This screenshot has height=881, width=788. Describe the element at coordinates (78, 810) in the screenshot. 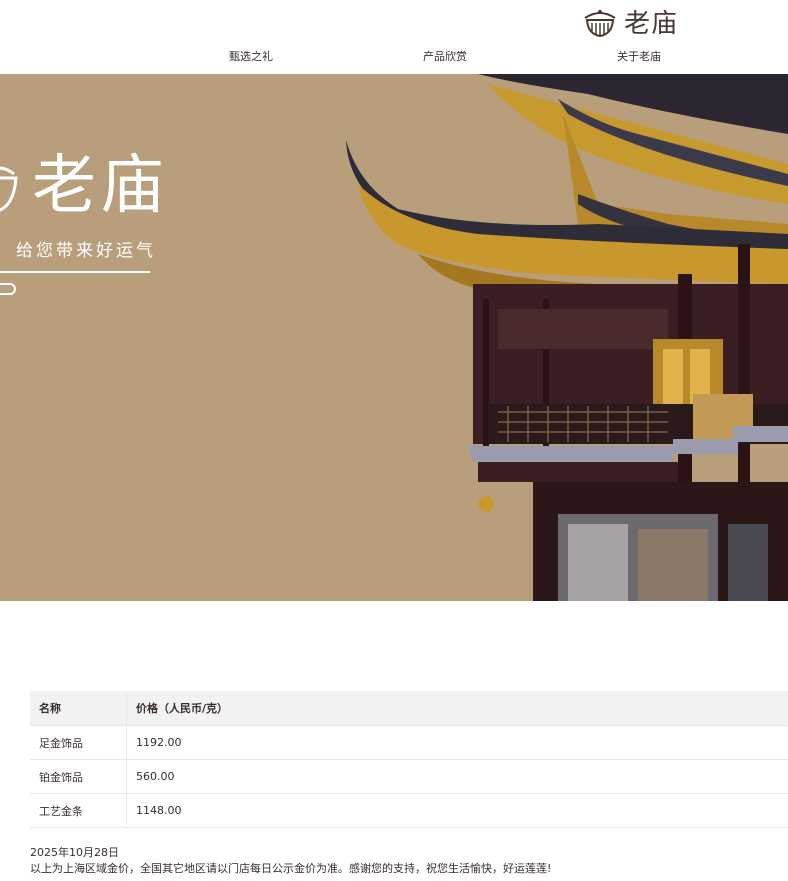

I see `table-cell-name: 工艺金条` at that location.